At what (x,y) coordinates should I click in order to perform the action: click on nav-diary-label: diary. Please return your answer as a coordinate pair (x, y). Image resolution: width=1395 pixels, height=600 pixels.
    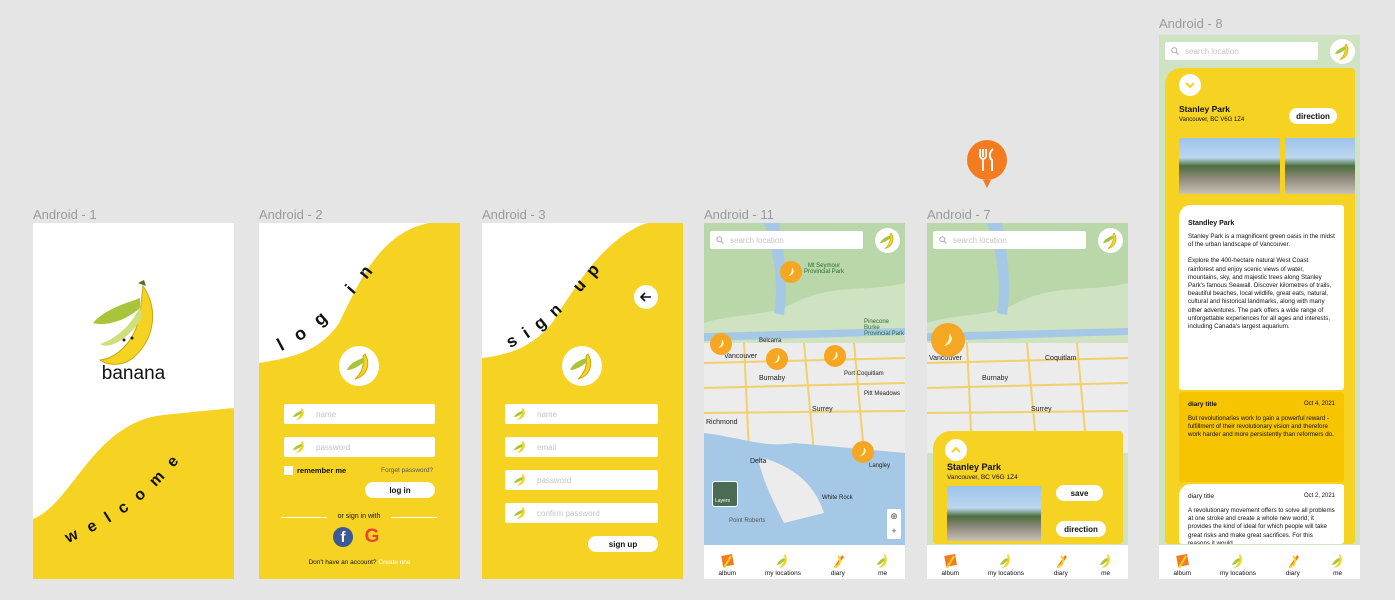
    Looking at the image, I should click on (1060, 573).